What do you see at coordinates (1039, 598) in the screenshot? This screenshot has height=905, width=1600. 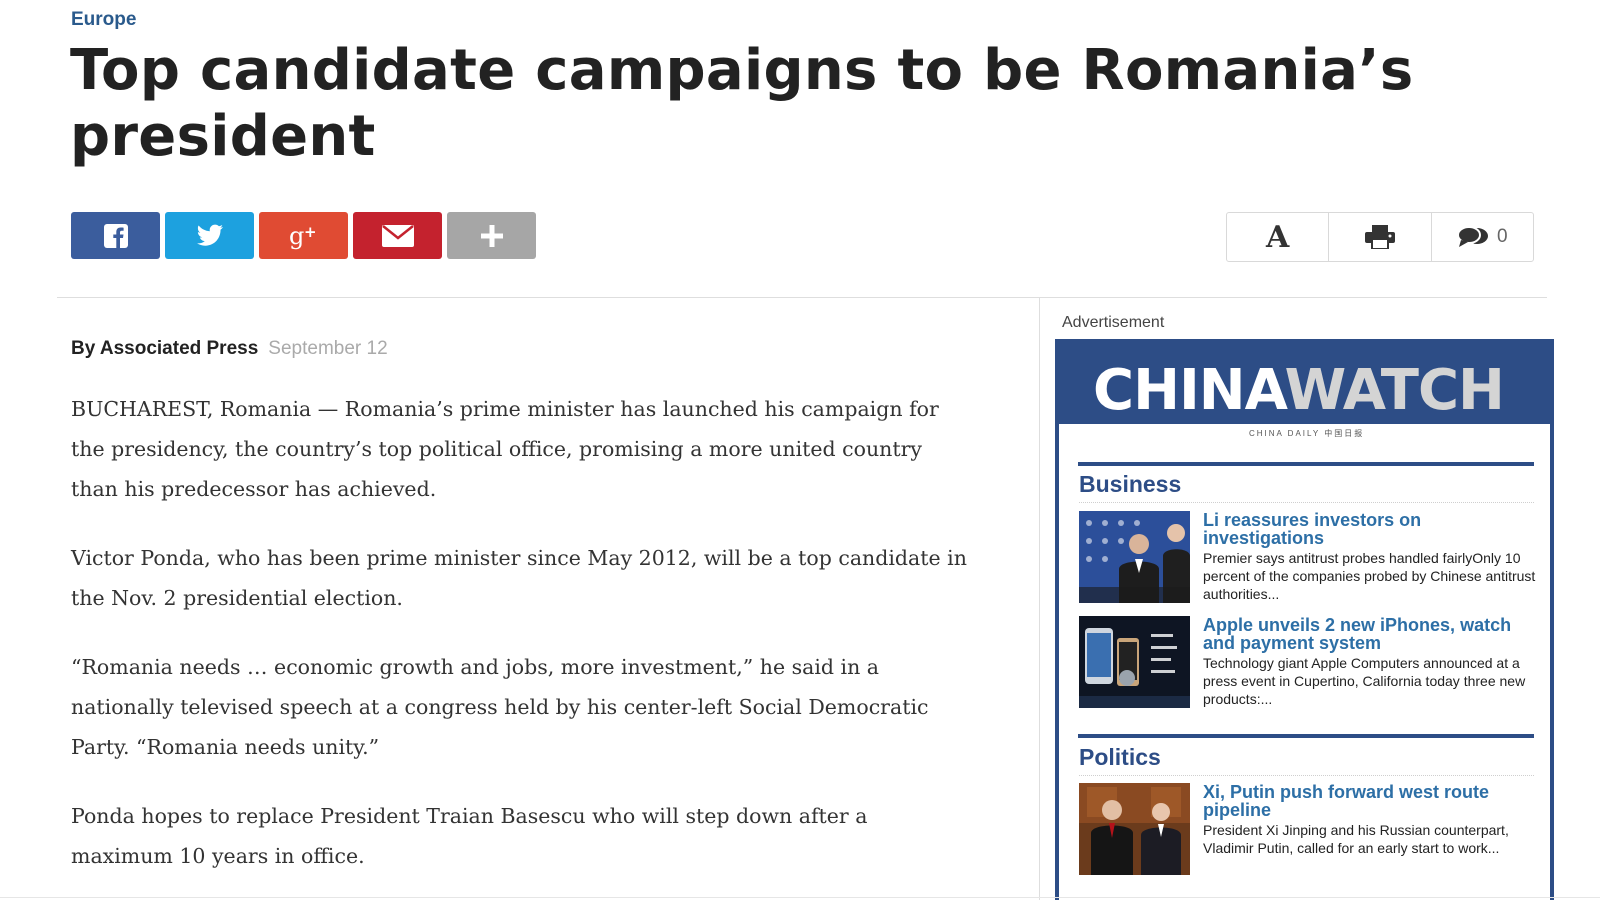 I see `column-divider` at bounding box center [1039, 598].